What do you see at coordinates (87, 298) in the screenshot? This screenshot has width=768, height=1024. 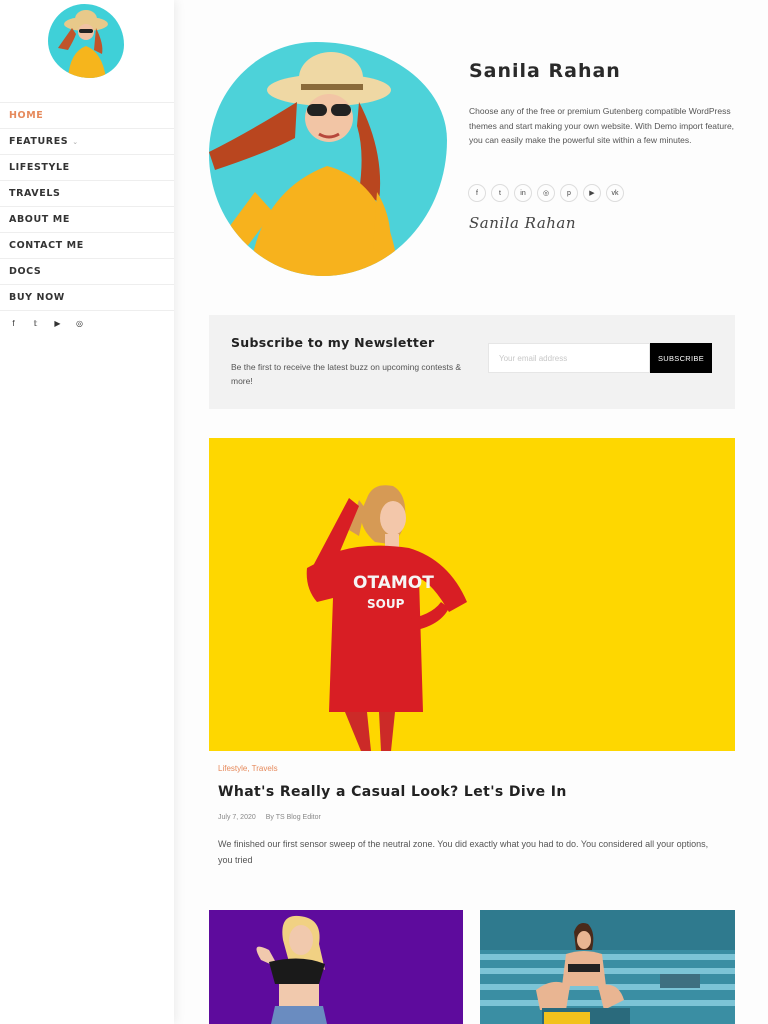 I see `nav-item-buy-now: BUY NOW` at bounding box center [87, 298].